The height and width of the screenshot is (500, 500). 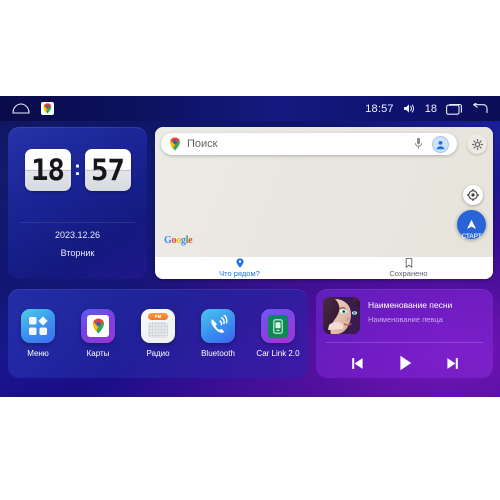 I want to click on speaker-grille, so click(x=158, y=330).